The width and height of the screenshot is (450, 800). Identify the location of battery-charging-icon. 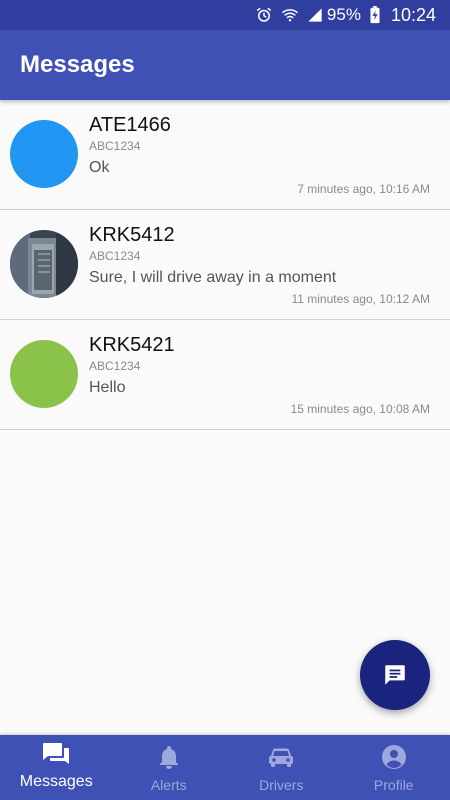
(375, 15).